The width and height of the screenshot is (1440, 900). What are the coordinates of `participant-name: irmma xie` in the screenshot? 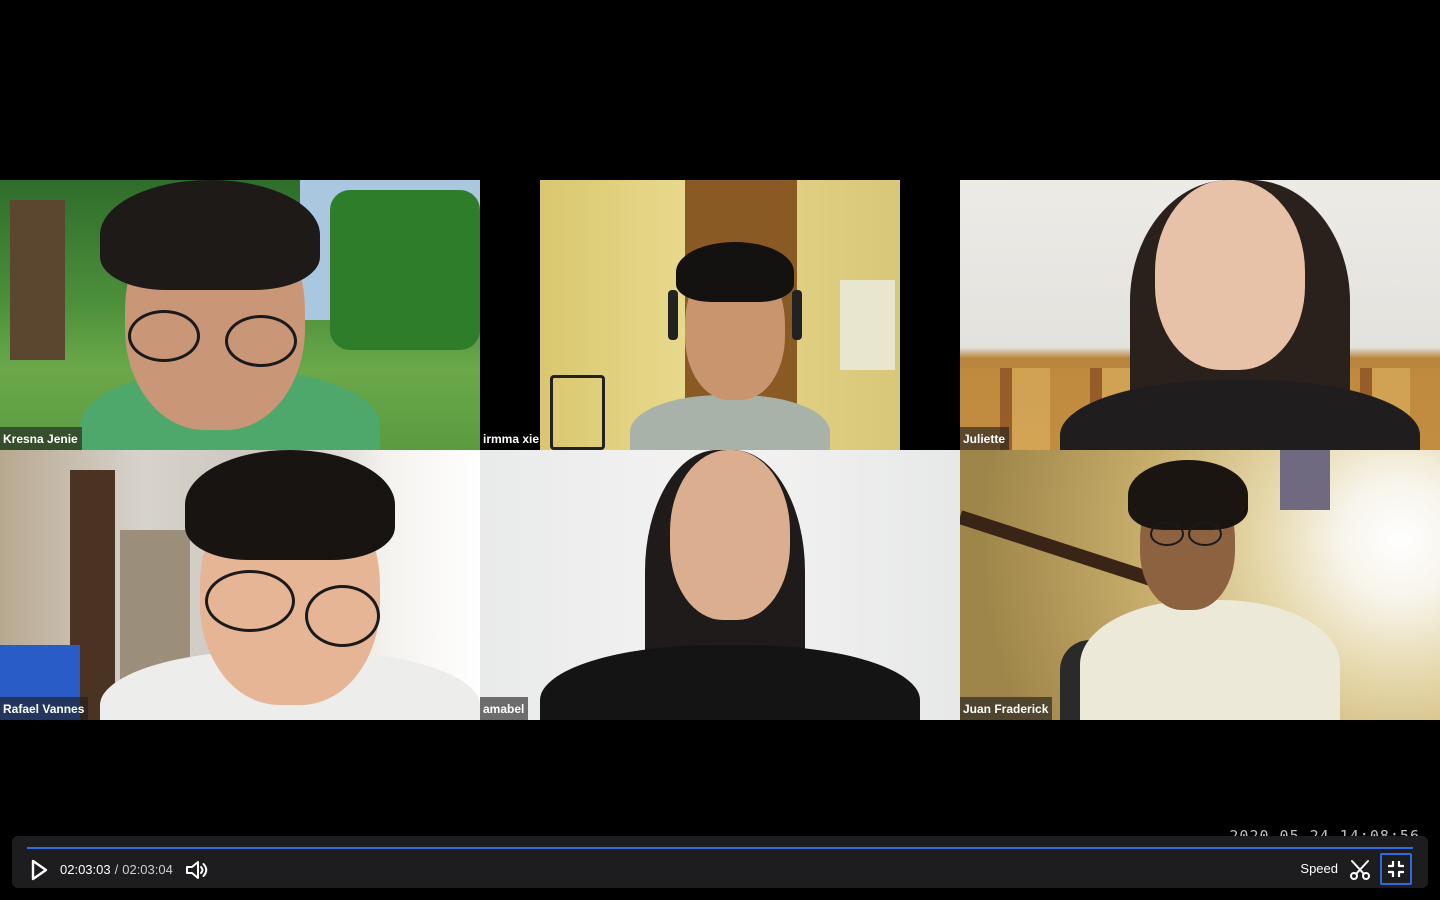 It's located at (511, 439).